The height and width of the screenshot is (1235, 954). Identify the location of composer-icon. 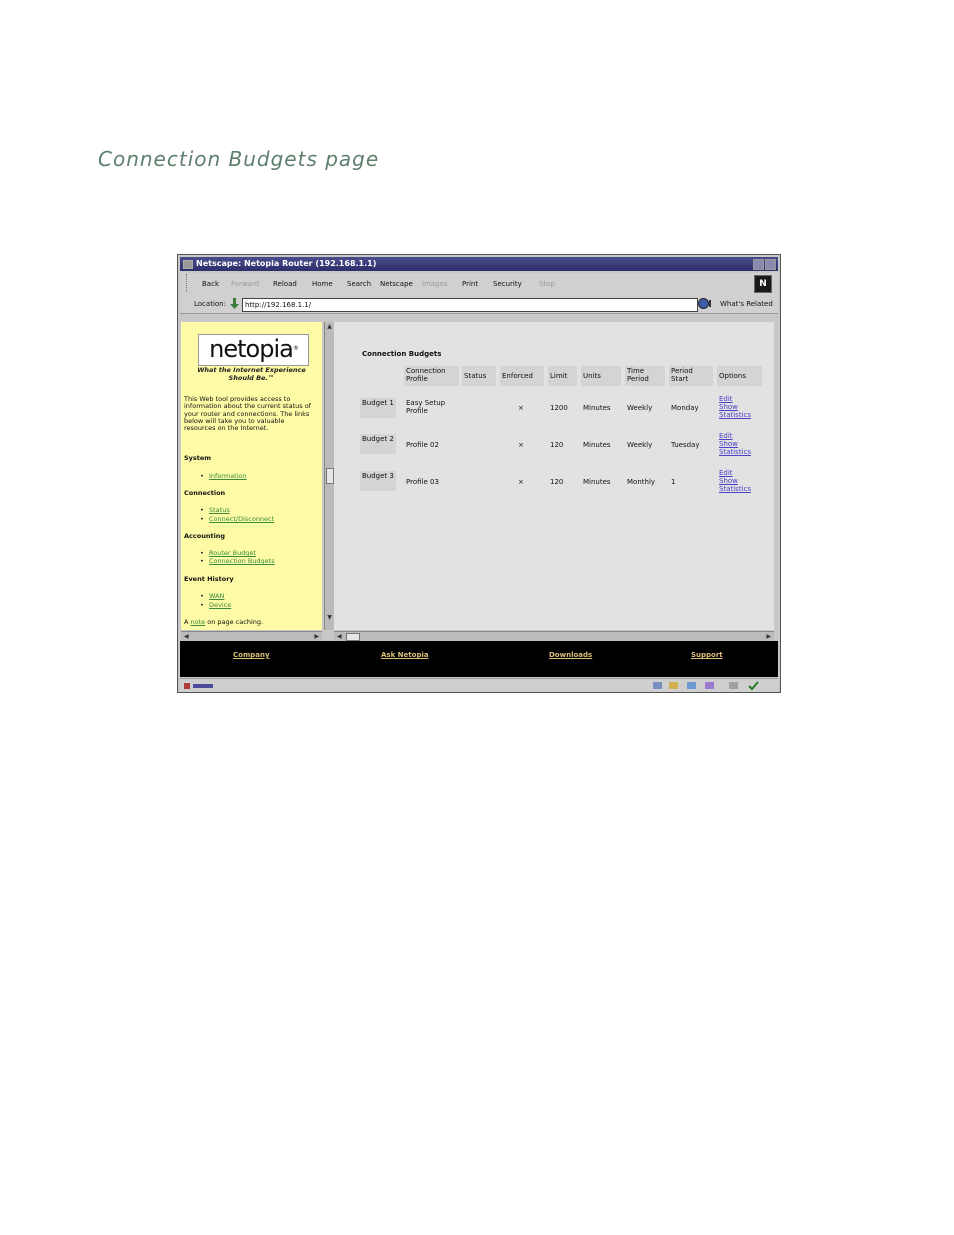
(709, 685).